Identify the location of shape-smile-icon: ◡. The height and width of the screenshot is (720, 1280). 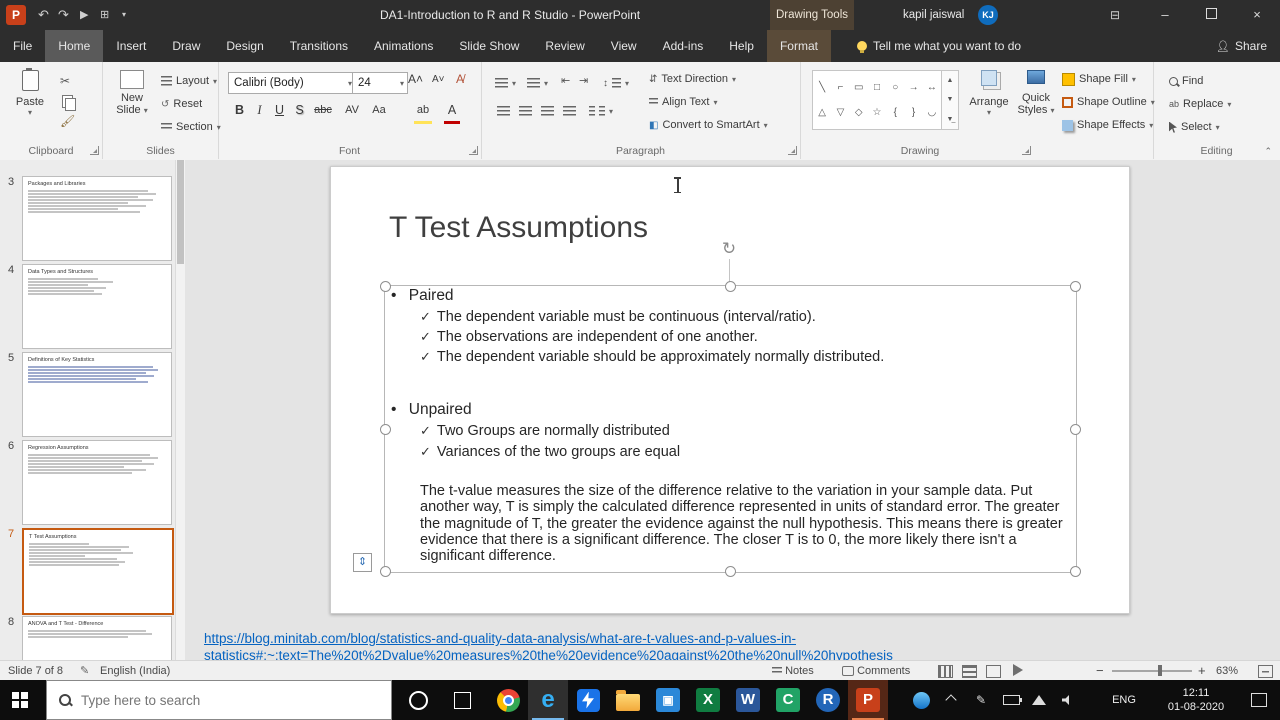
(931, 112).